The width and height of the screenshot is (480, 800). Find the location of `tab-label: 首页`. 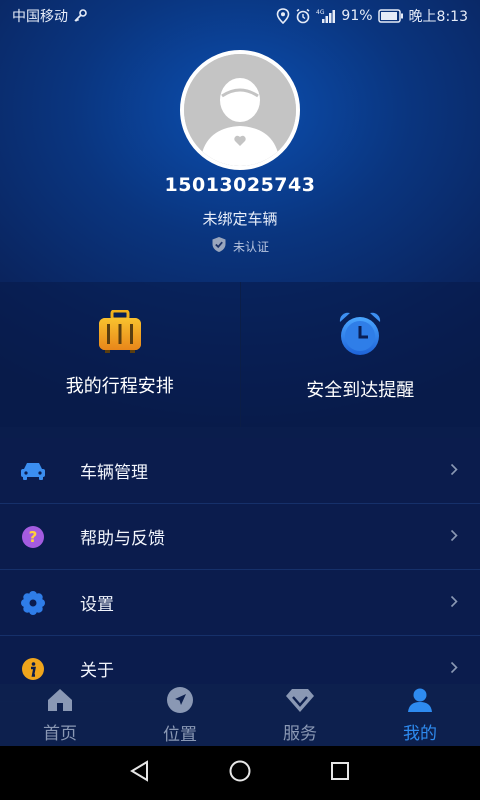

tab-label: 首页 is located at coordinates (60, 733).